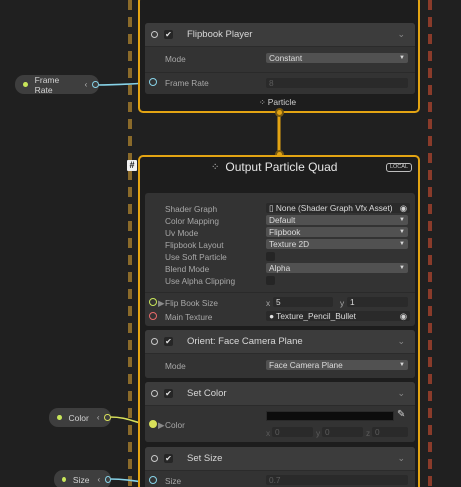  What do you see at coordinates (337, 232) in the screenshot?
I see `uv-mode-dropdown: Flipbook ▼` at bounding box center [337, 232].